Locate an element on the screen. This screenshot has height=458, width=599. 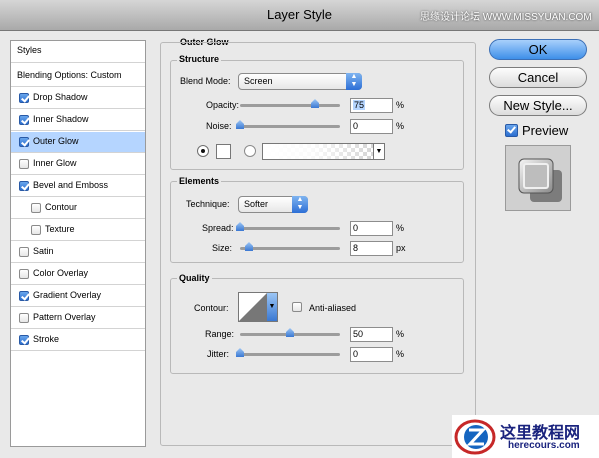
technique-select: Softer ▲ ▼ is located at coordinates (273, 204).